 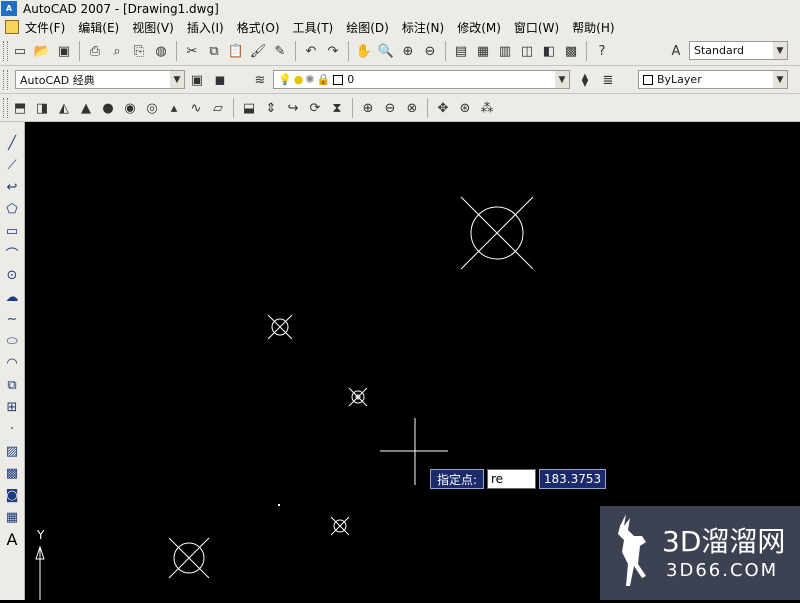 What do you see at coordinates (313, 27) in the screenshot?
I see `menu-tools: 工具(T)` at bounding box center [313, 27].